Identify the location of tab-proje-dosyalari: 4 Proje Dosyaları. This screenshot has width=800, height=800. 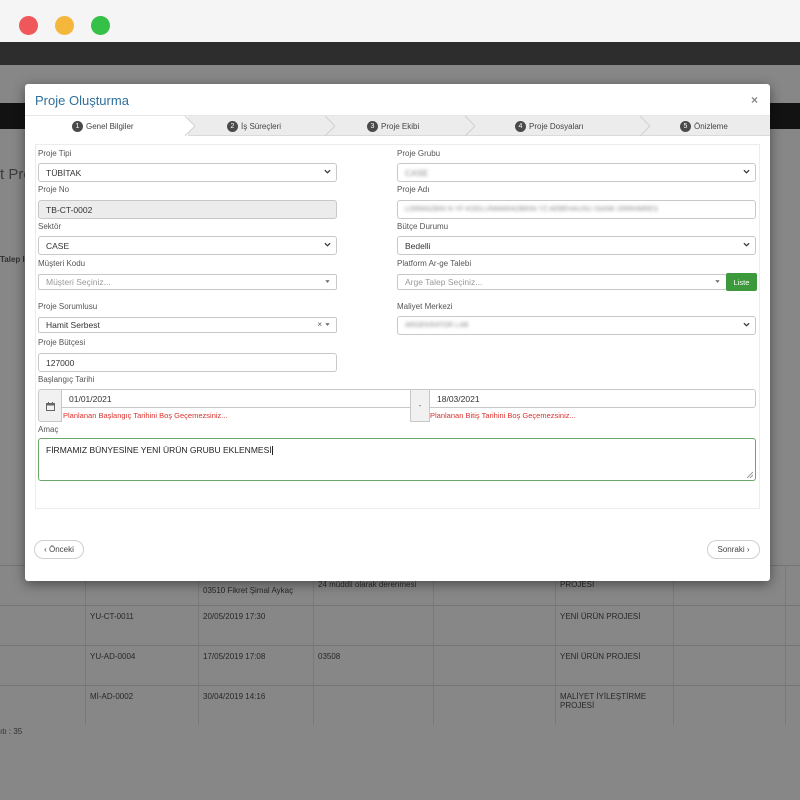
(549, 126).